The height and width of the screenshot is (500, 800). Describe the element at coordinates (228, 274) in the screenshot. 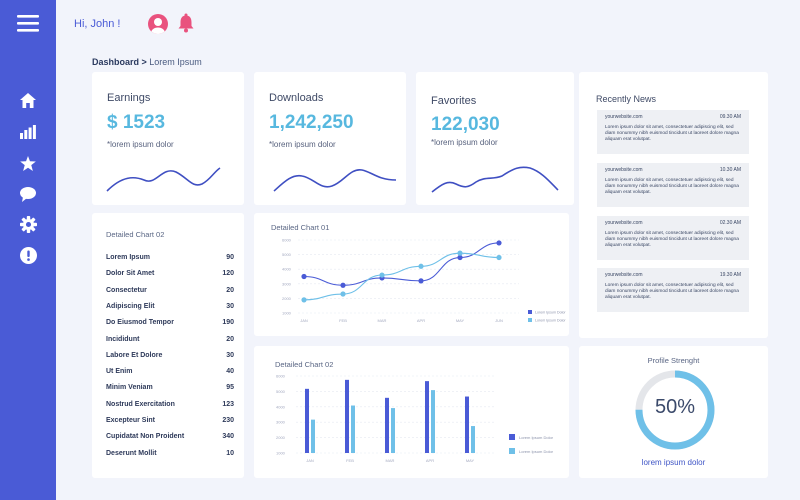

I see `list-item-value: 120` at that location.